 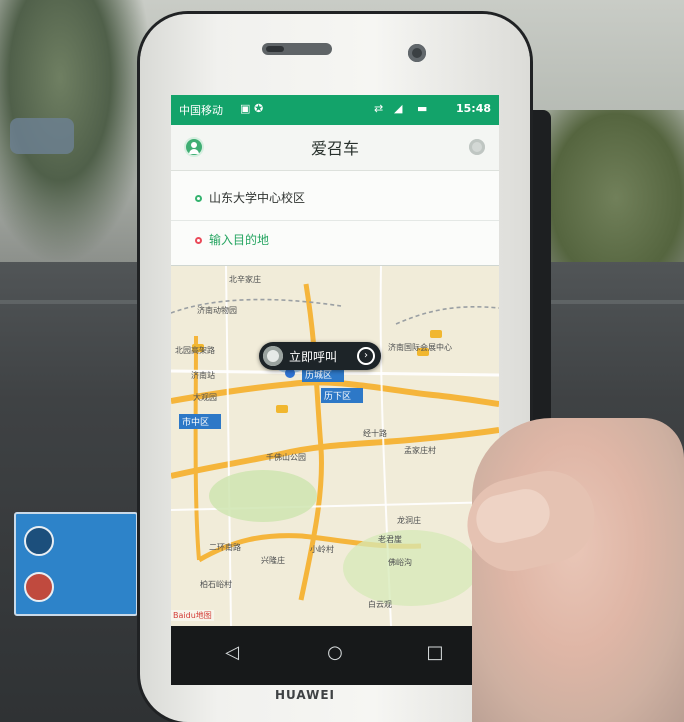 I want to click on sticker-no-smoking-icon, so click(x=39, y=587).